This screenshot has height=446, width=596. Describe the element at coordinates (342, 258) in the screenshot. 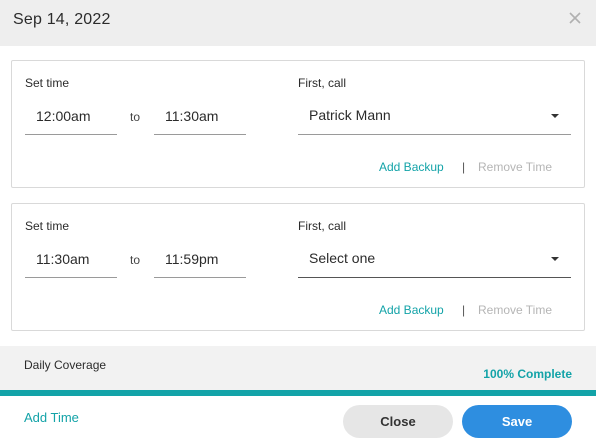

I see `first-call-value: Select one` at that location.